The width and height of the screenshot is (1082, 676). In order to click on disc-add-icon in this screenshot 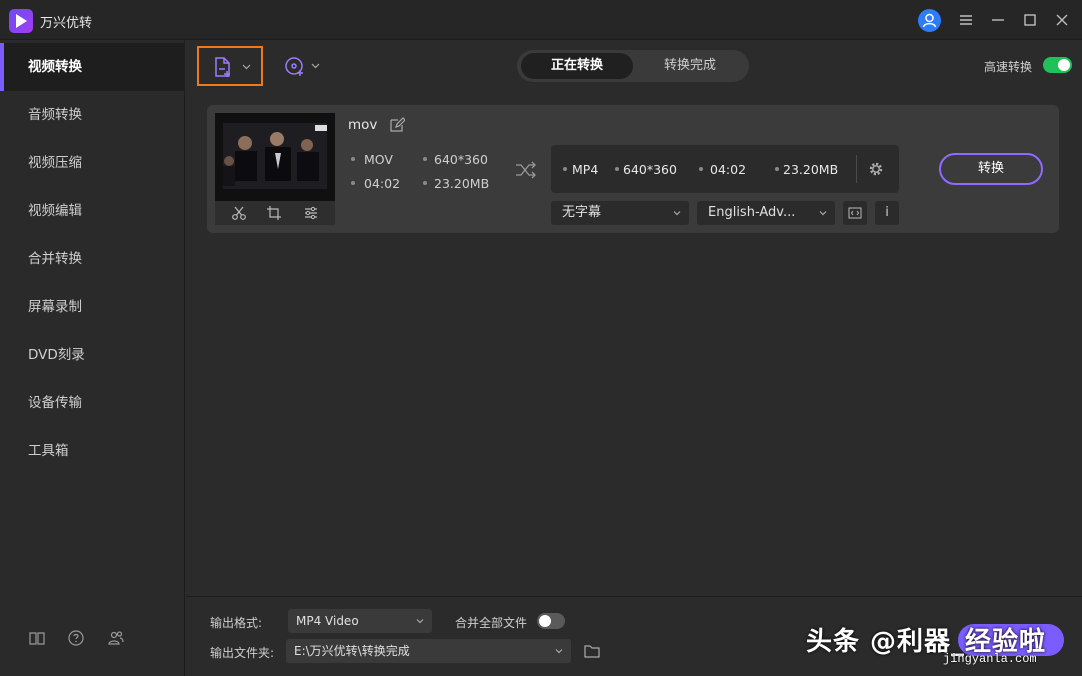, I will do `click(294, 66)`.